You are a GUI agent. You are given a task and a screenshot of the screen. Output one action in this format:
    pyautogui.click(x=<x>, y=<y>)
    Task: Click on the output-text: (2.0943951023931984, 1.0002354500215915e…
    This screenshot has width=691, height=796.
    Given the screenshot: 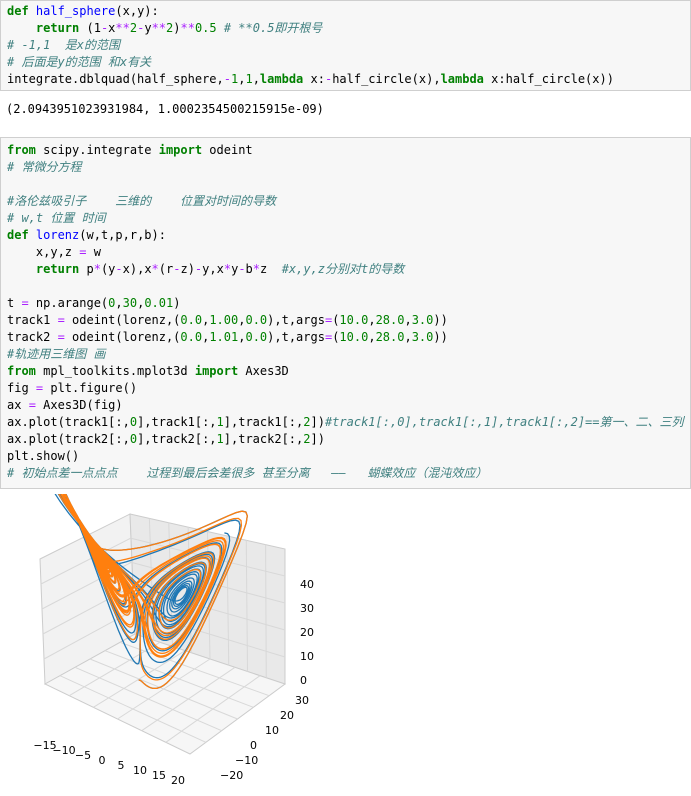 What is the action you would take?
    pyautogui.click(x=165, y=109)
    